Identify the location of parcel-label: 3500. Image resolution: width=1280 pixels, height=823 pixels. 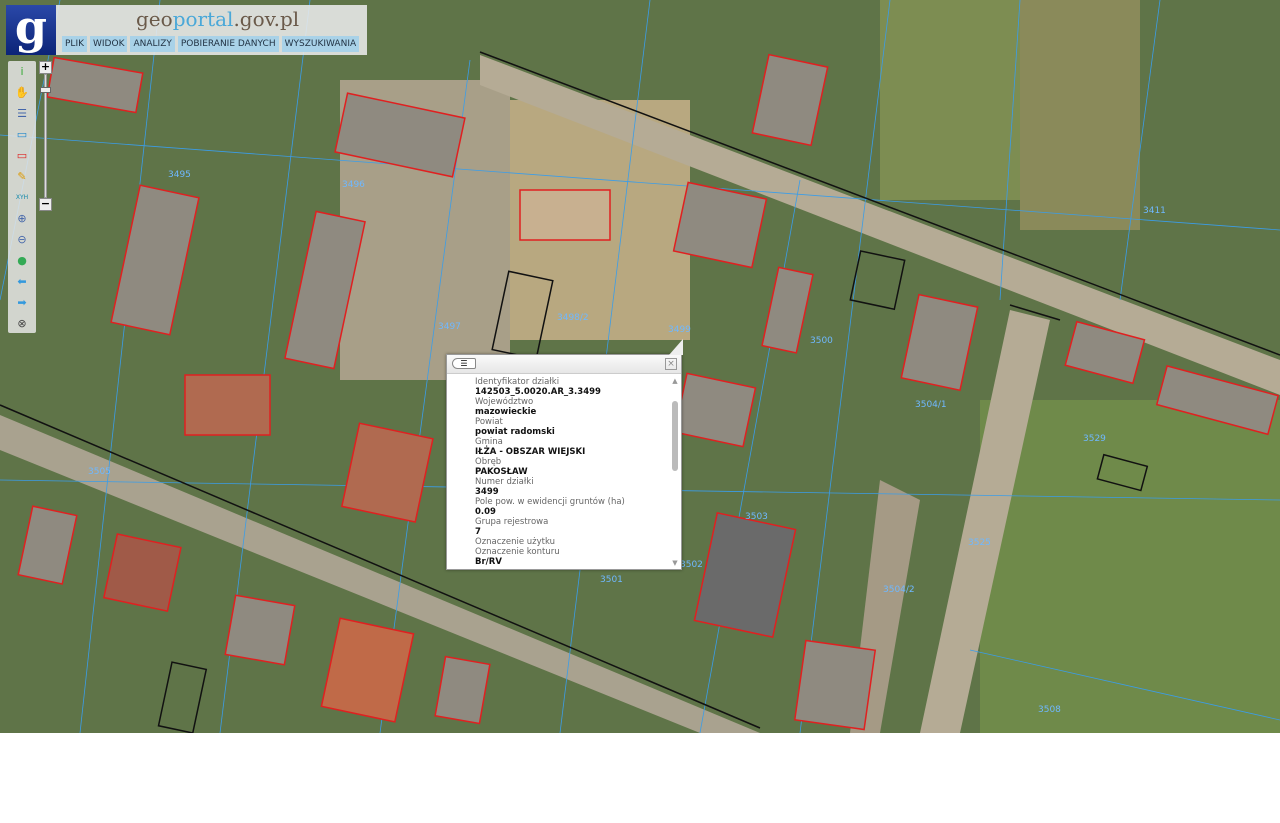
(821, 341).